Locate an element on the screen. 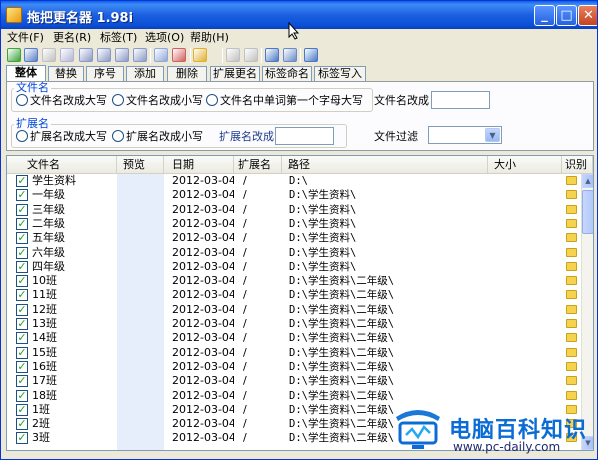  highlight-icon is located at coordinates (200, 55).